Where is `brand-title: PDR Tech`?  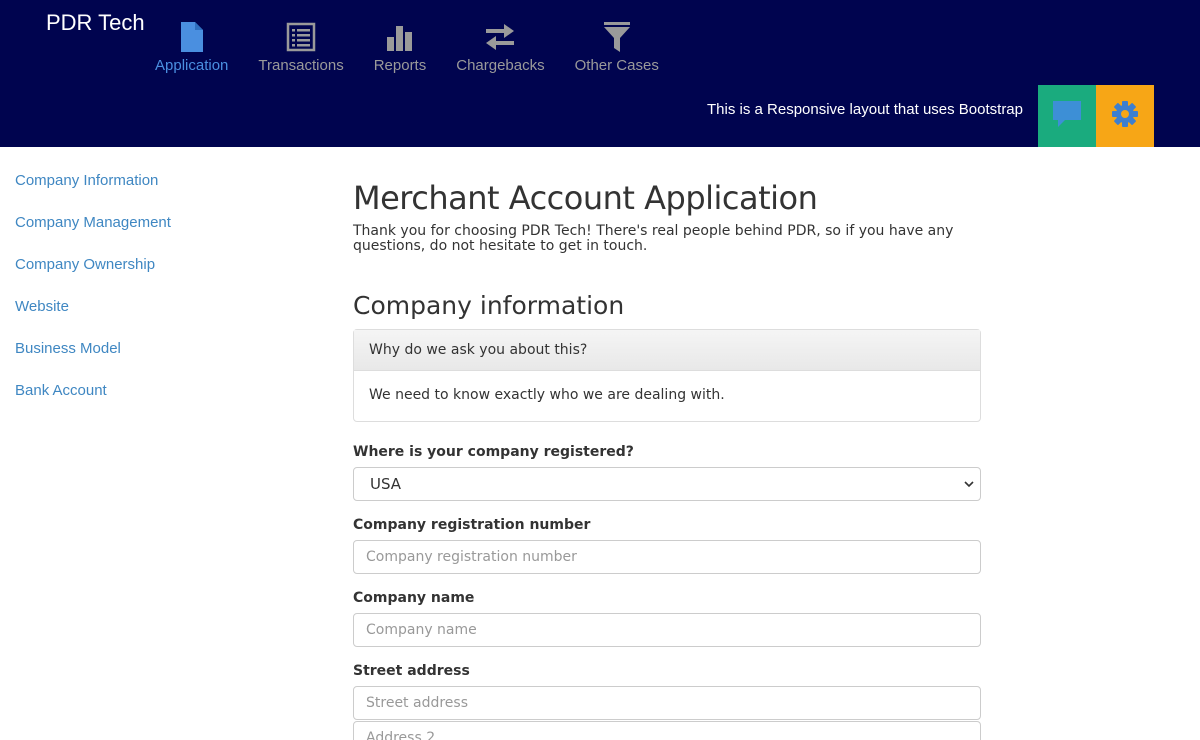 brand-title: PDR Tech is located at coordinates (95, 23).